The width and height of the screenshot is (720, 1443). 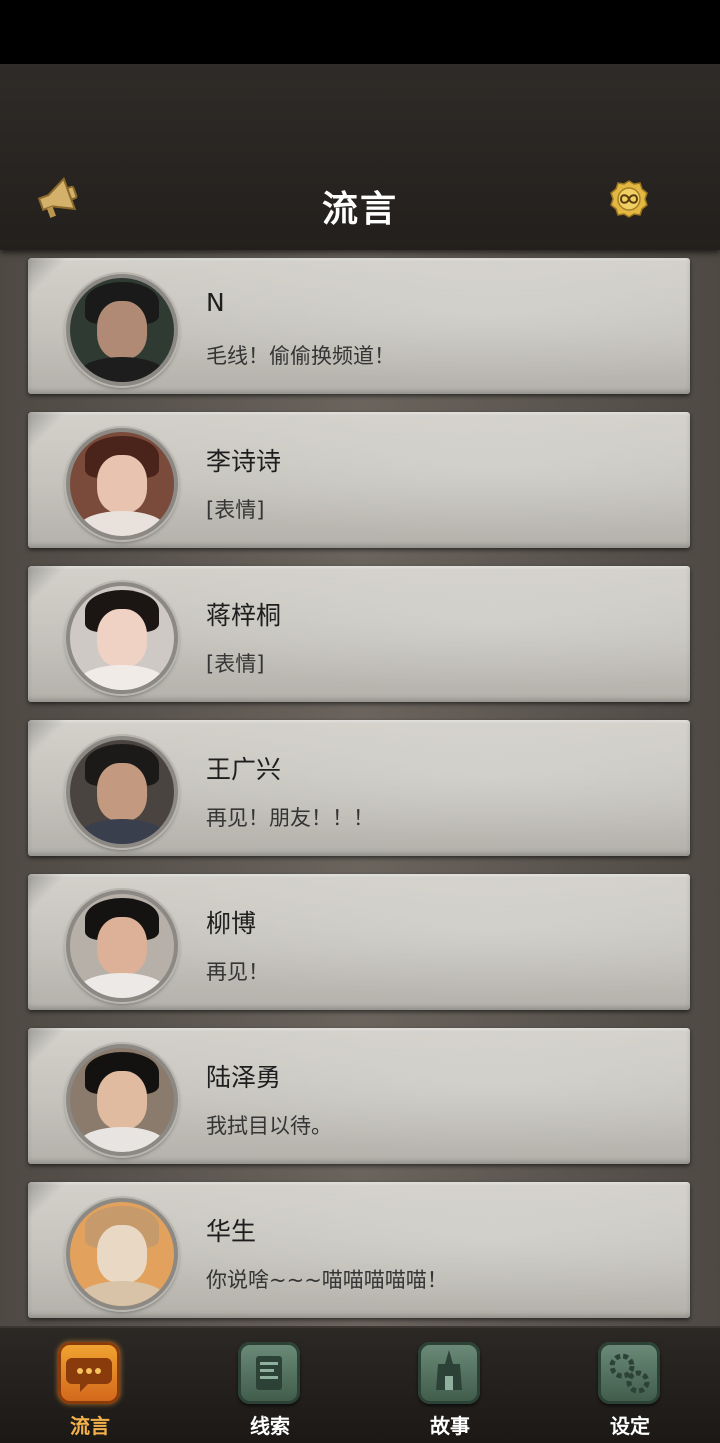 What do you see at coordinates (360, 32) in the screenshot?
I see `status-bar` at bounding box center [360, 32].